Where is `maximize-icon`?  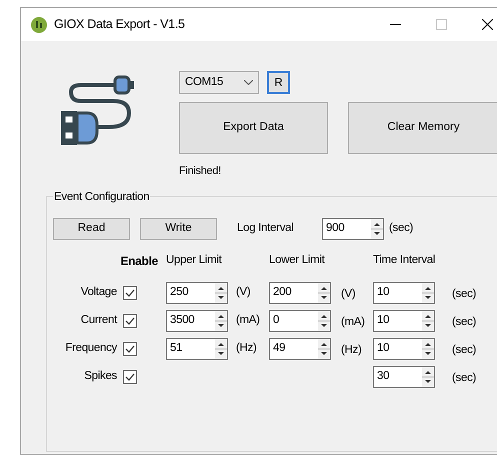 maximize-icon is located at coordinates (441, 24).